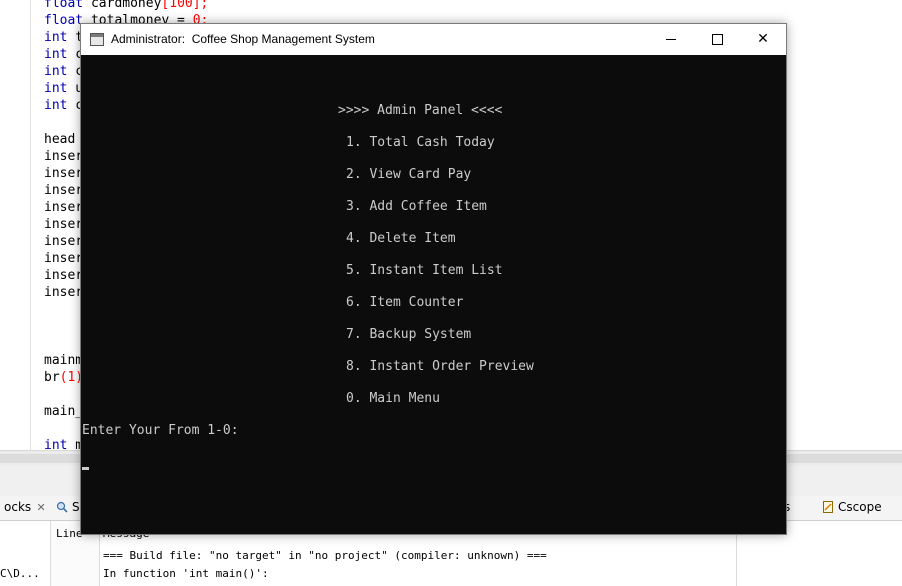 The height and width of the screenshot is (586, 902). I want to click on column-header-line: Line, so click(69, 533).